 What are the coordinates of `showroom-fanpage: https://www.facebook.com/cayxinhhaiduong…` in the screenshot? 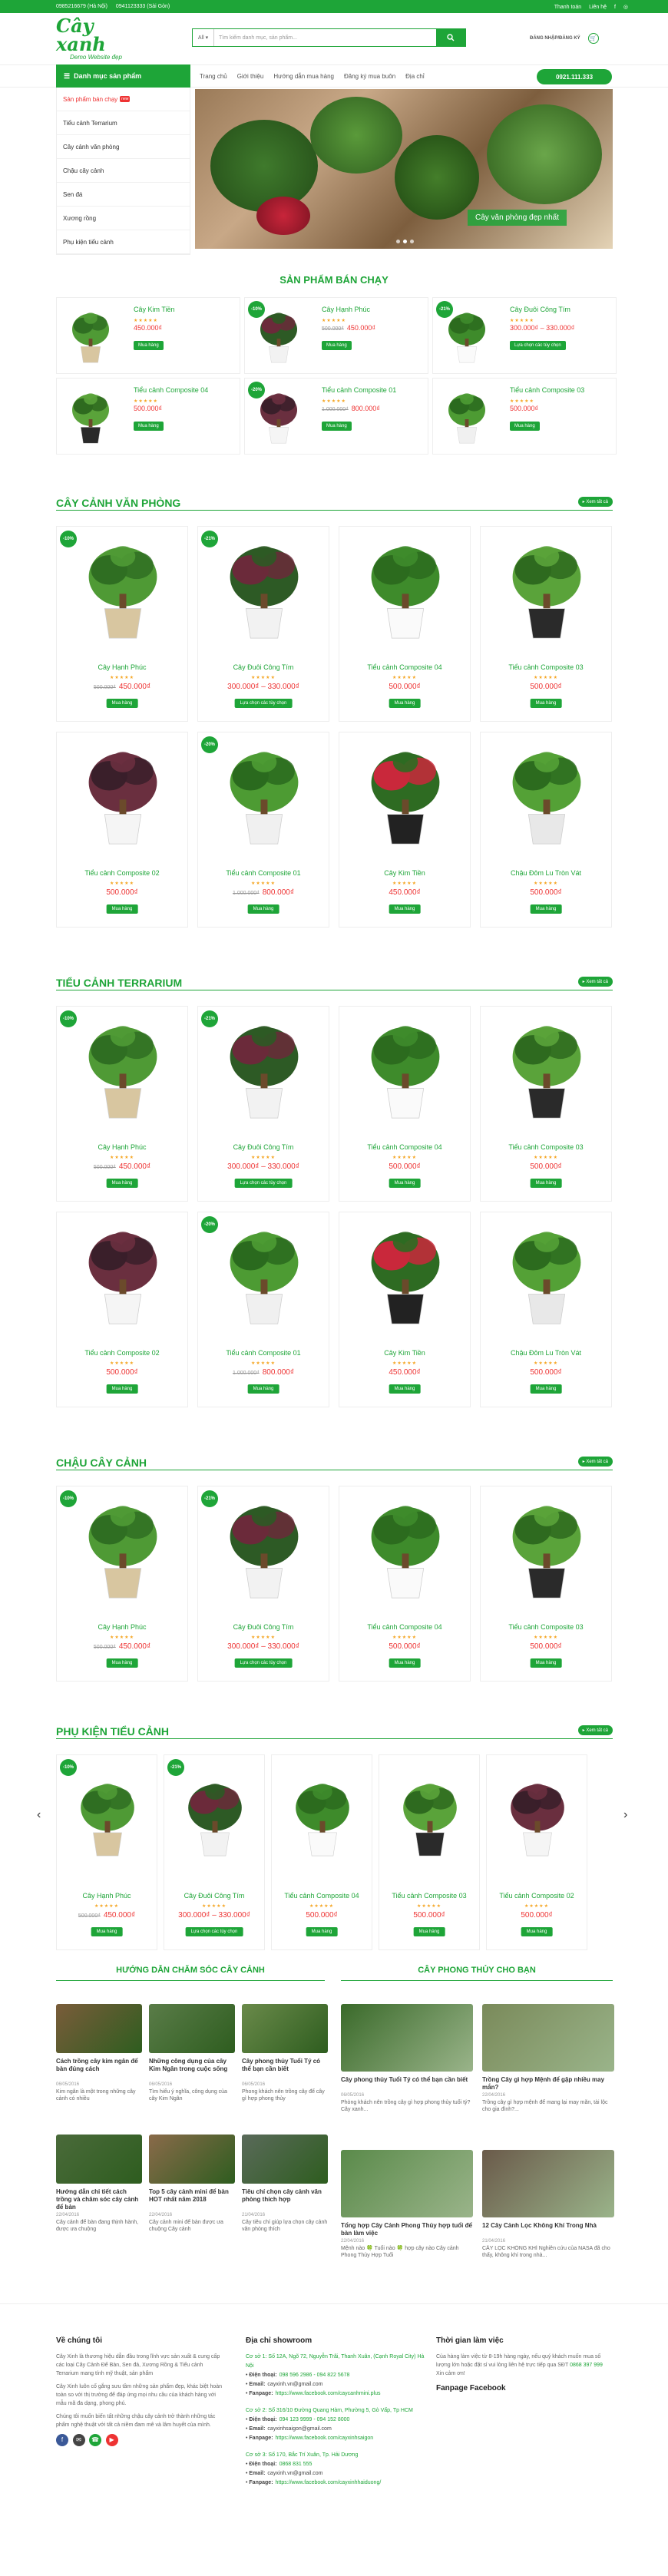 It's located at (329, 2482).